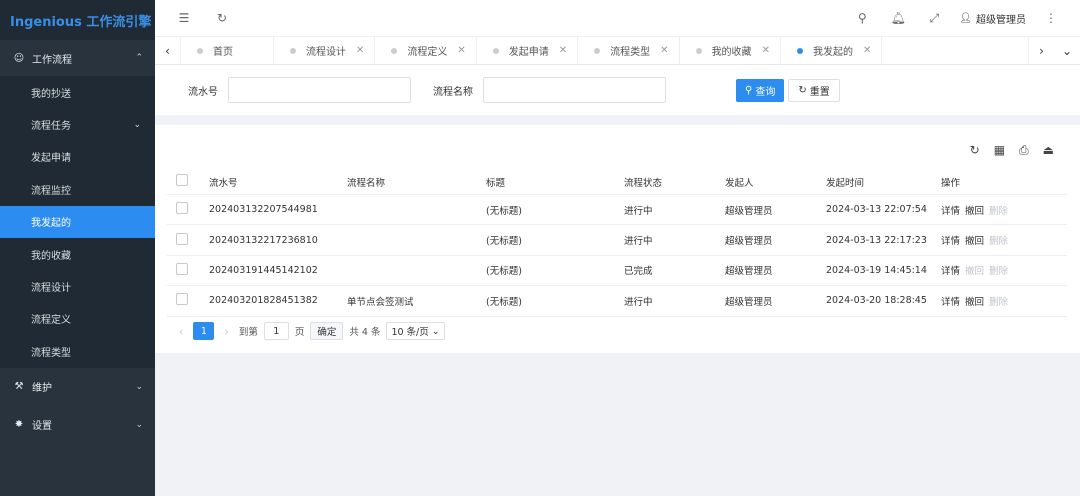 The image size is (1080, 496). What do you see at coordinates (77, 425) in the screenshot?
I see `menu-group-settings: ✸ 设置 ⌄` at bounding box center [77, 425].